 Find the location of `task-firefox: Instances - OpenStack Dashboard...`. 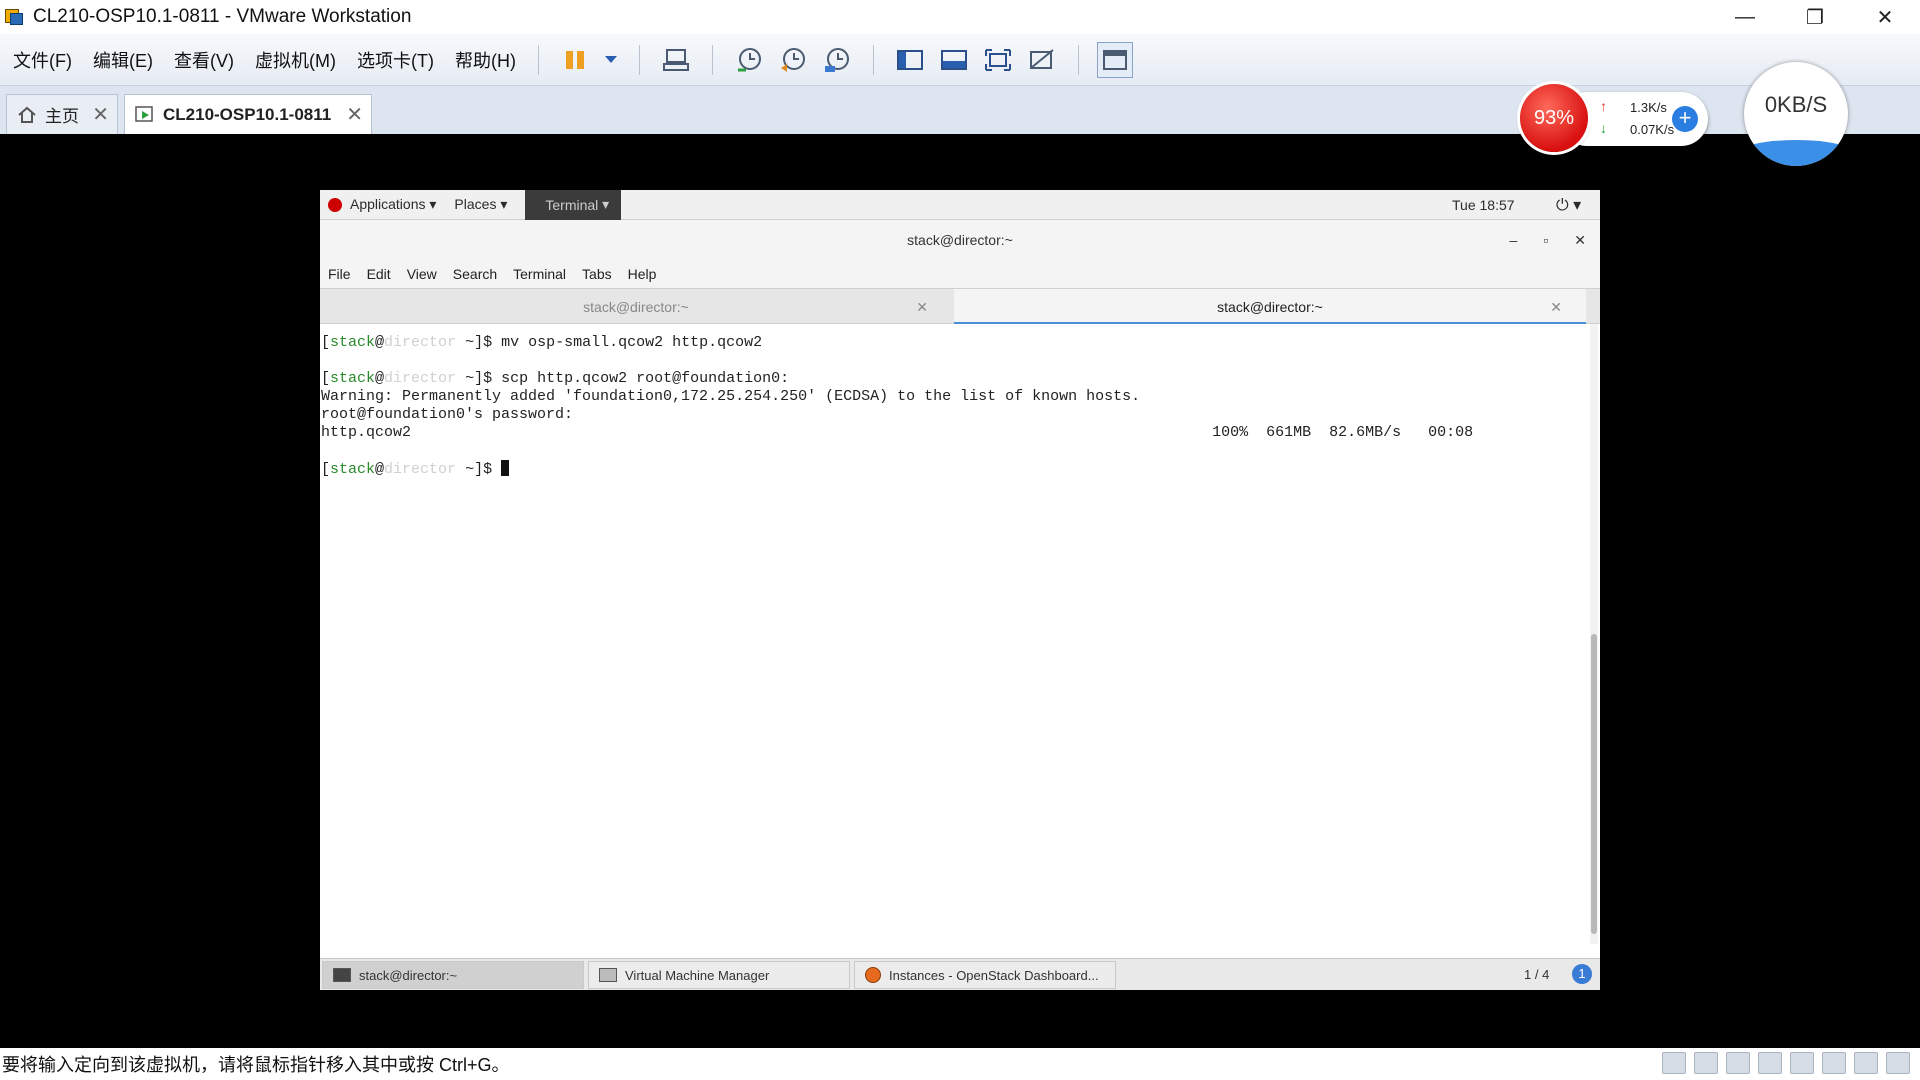

task-firefox: Instances - OpenStack Dashboard... is located at coordinates (985, 975).